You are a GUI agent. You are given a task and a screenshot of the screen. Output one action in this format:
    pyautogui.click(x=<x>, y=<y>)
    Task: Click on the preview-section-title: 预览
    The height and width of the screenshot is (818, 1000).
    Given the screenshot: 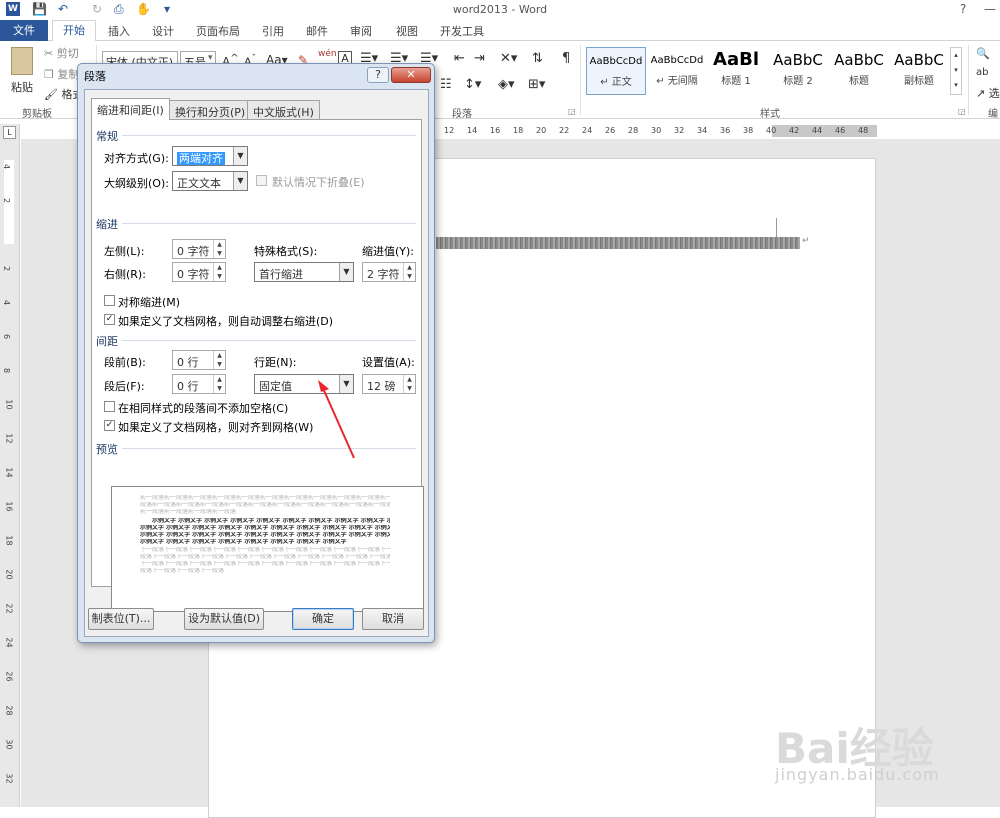 What is the action you would take?
    pyautogui.click(x=107, y=449)
    